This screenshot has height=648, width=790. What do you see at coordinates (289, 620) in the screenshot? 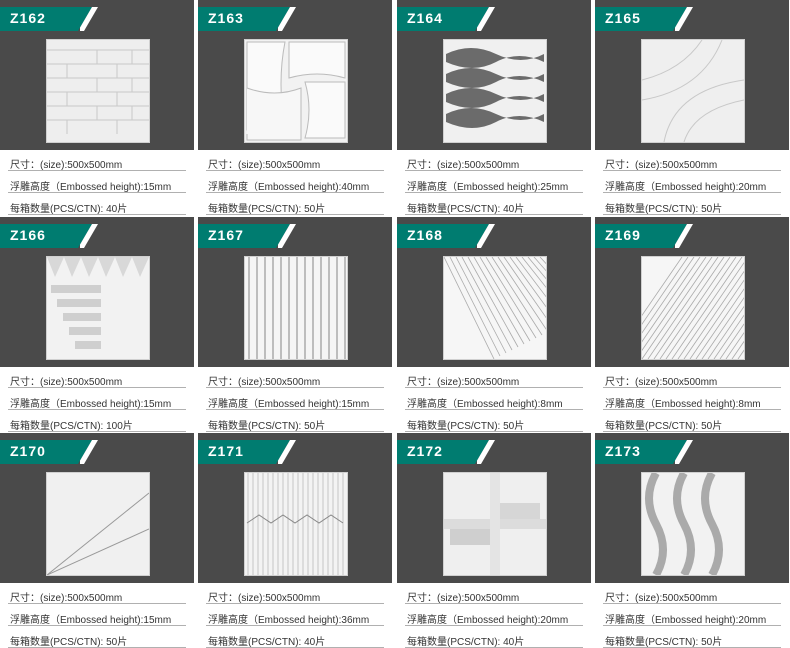
I see `spec-height: 浮雕高度（Embossed height):36mm` at bounding box center [289, 620].